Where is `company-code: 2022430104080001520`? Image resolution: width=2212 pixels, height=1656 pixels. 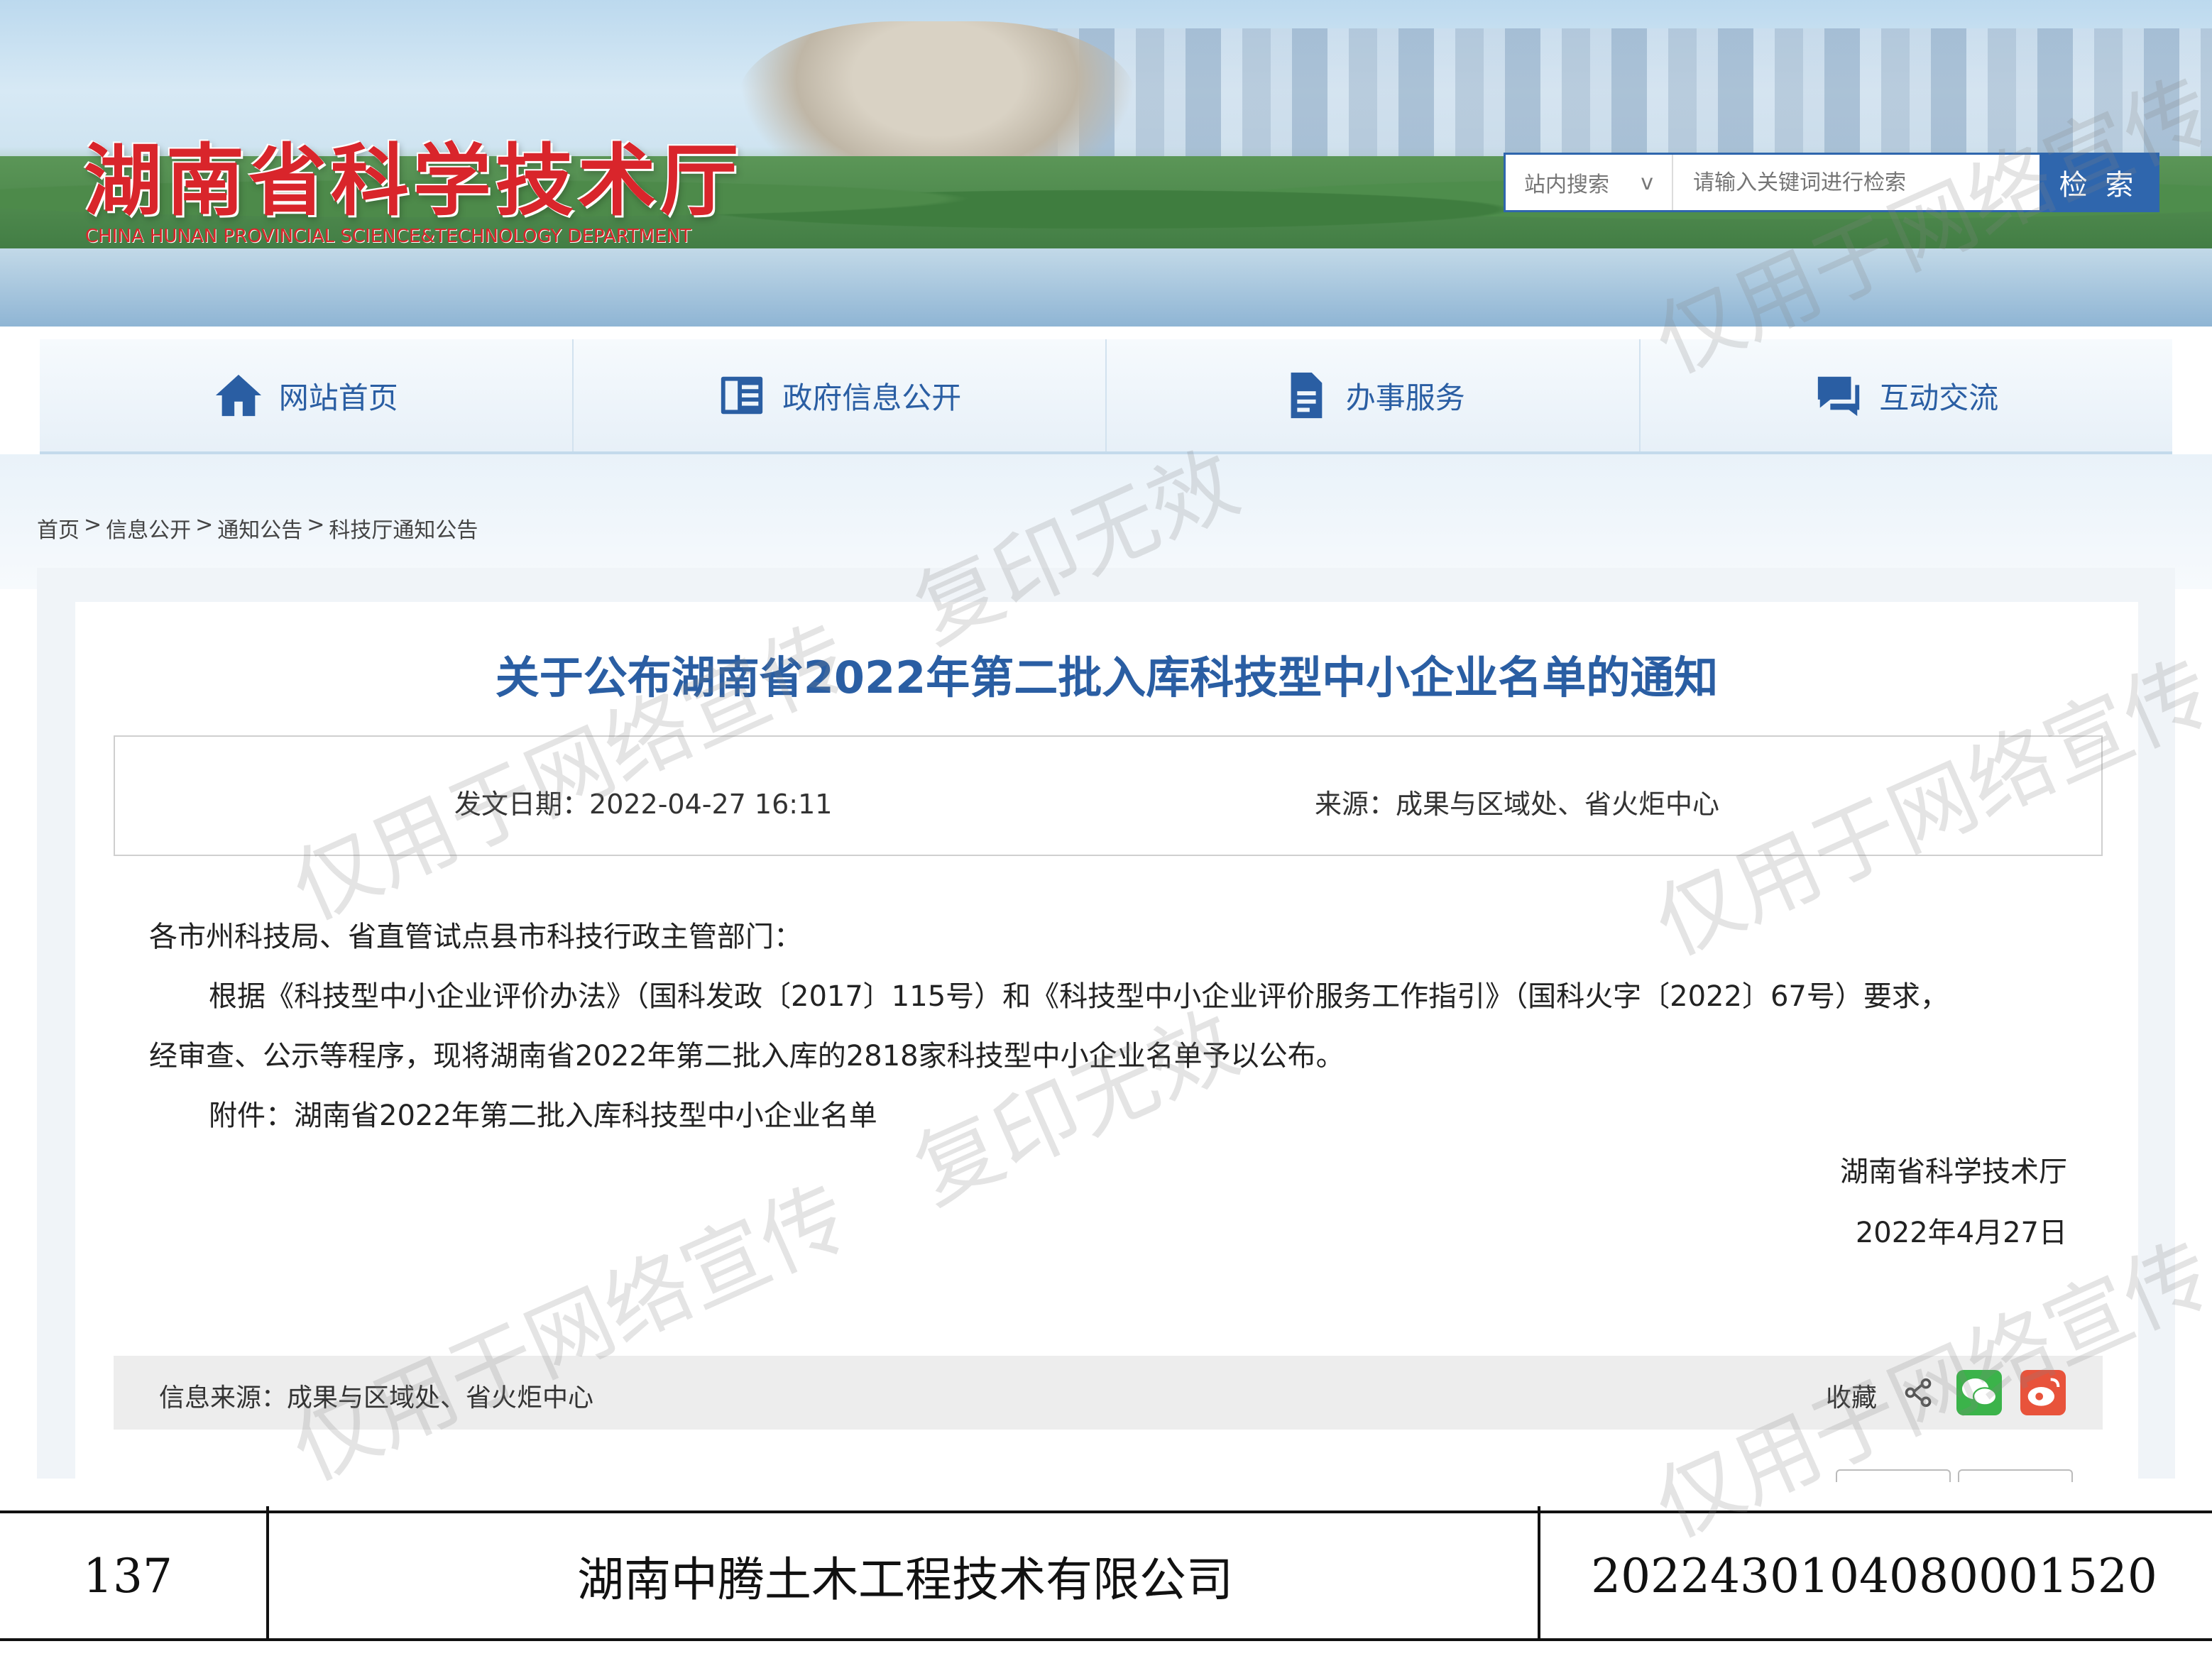 company-code: 2022430104080001520 is located at coordinates (1874, 1575).